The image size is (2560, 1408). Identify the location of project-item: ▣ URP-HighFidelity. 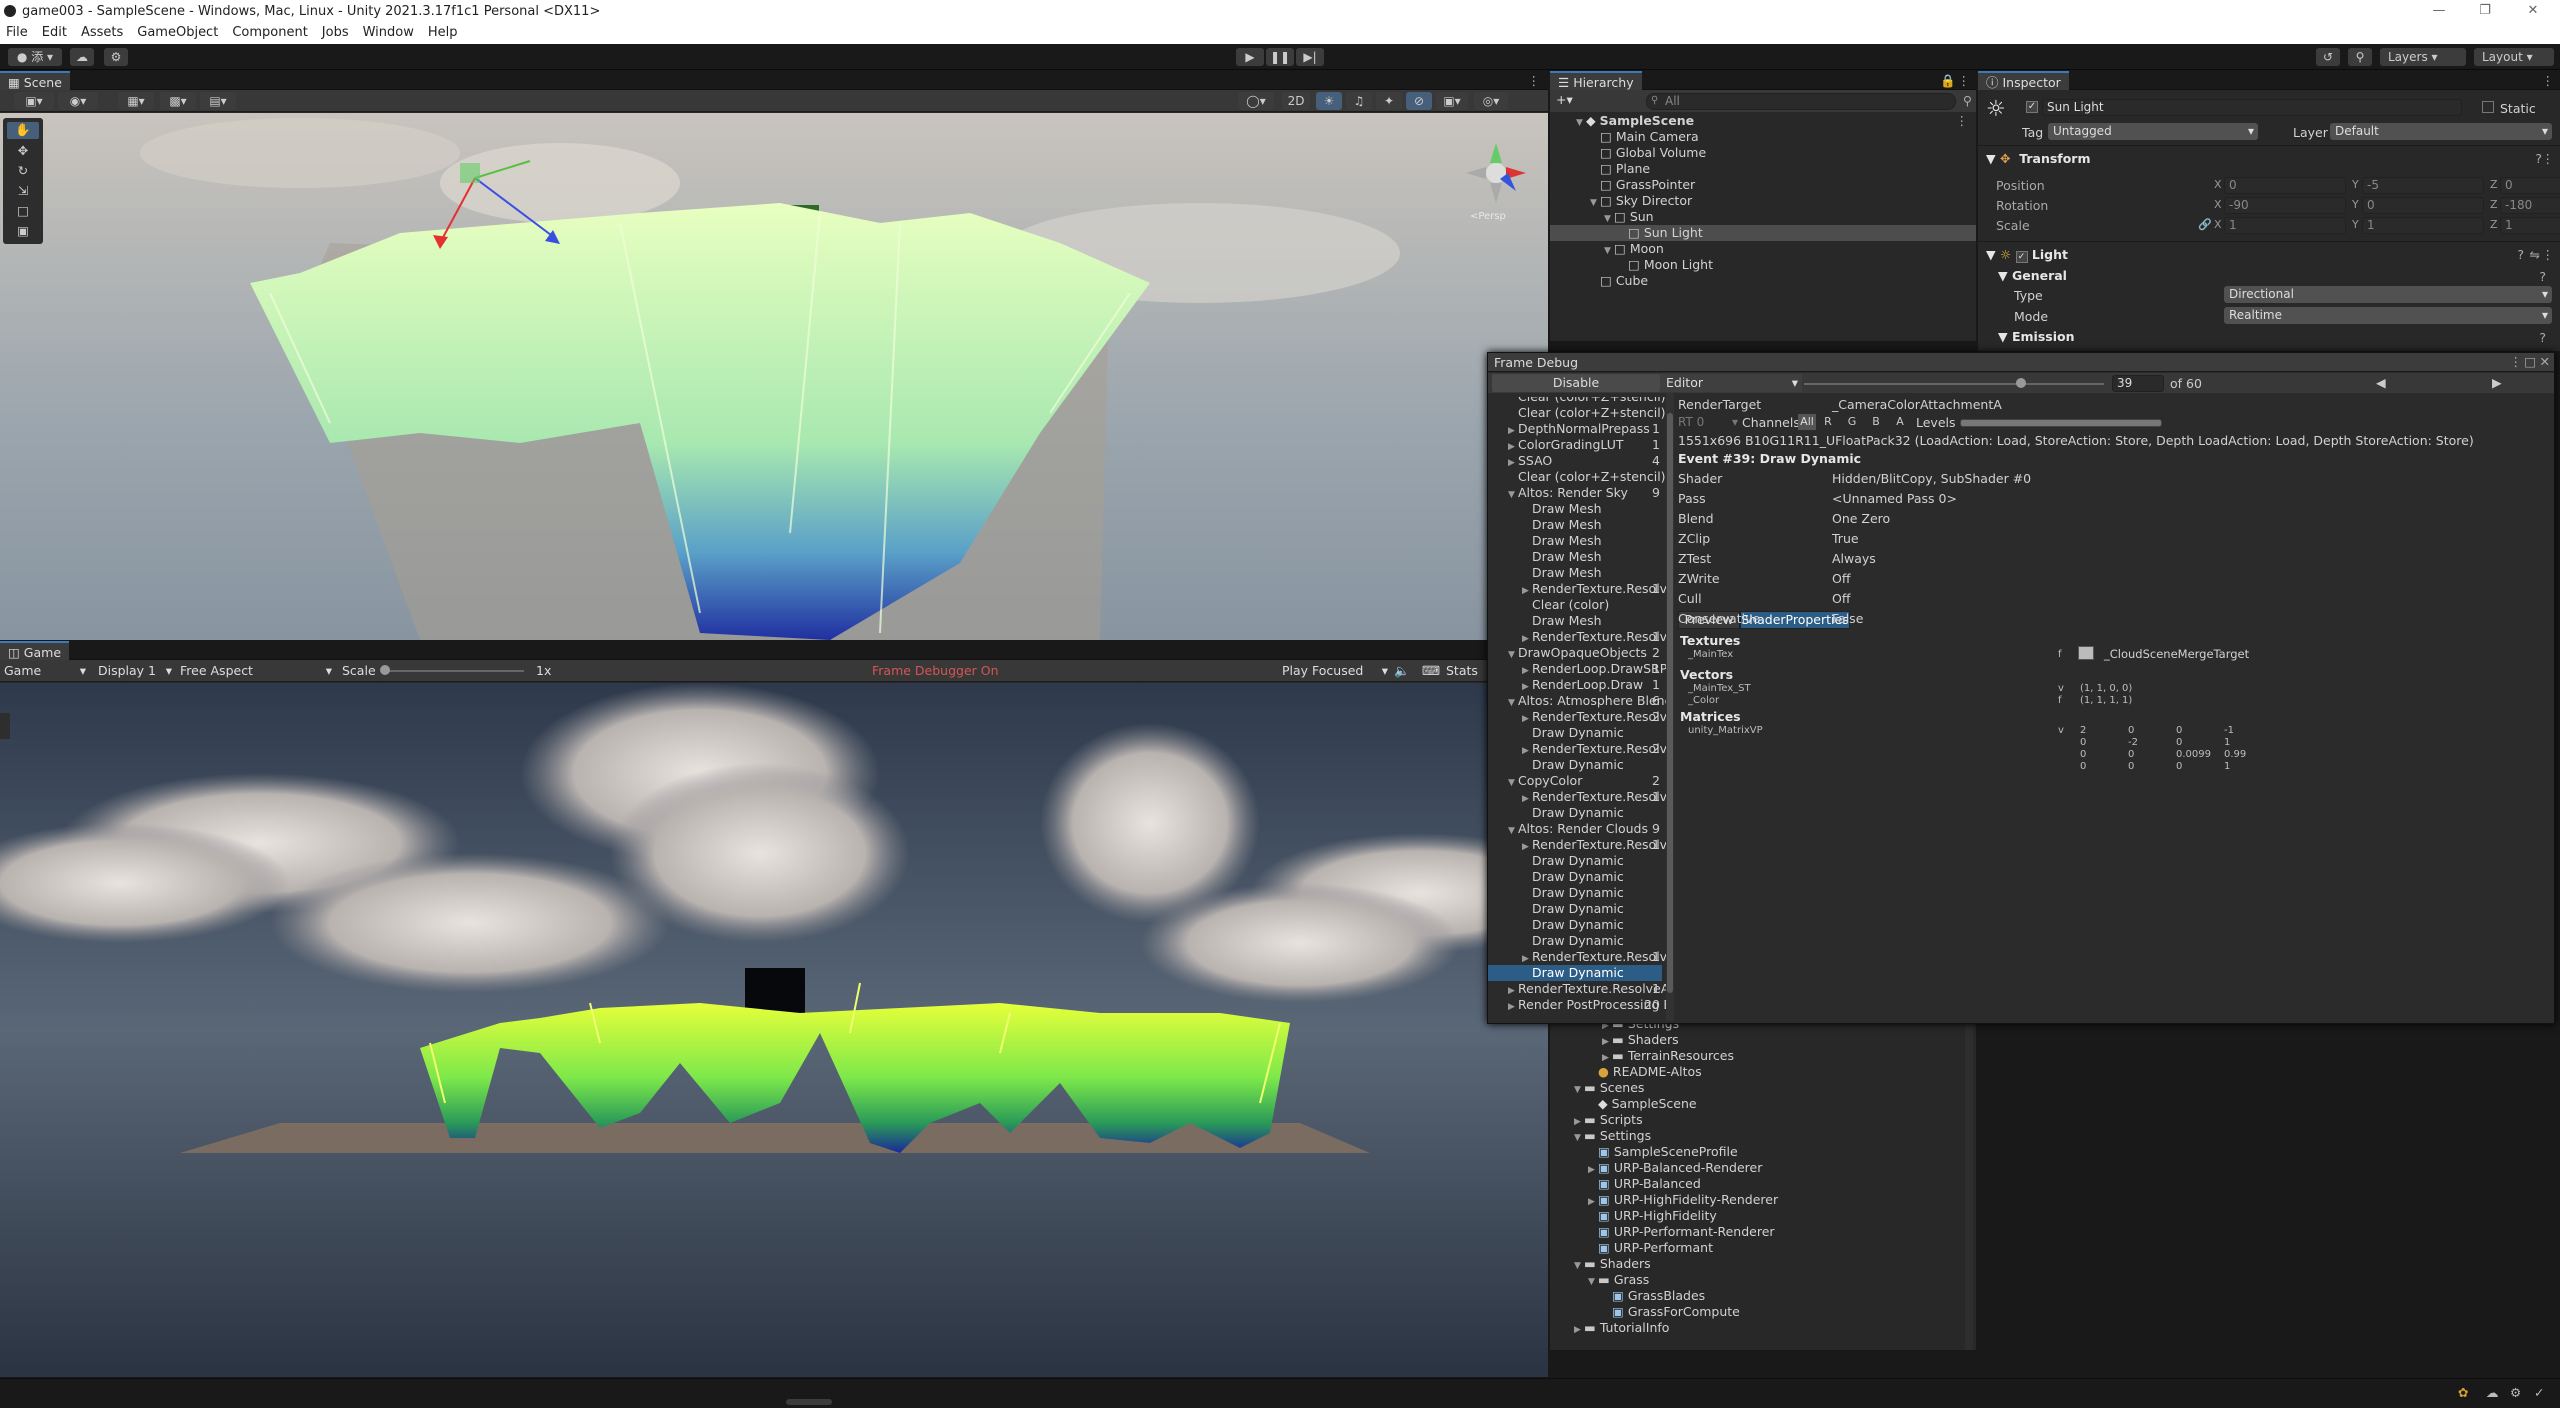
(1757, 1216).